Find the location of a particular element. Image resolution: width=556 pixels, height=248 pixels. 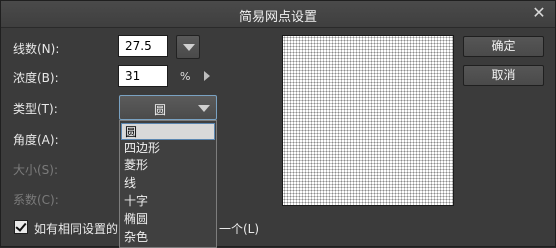

dialog-title: 简易网点设置 is located at coordinates (277, 17).